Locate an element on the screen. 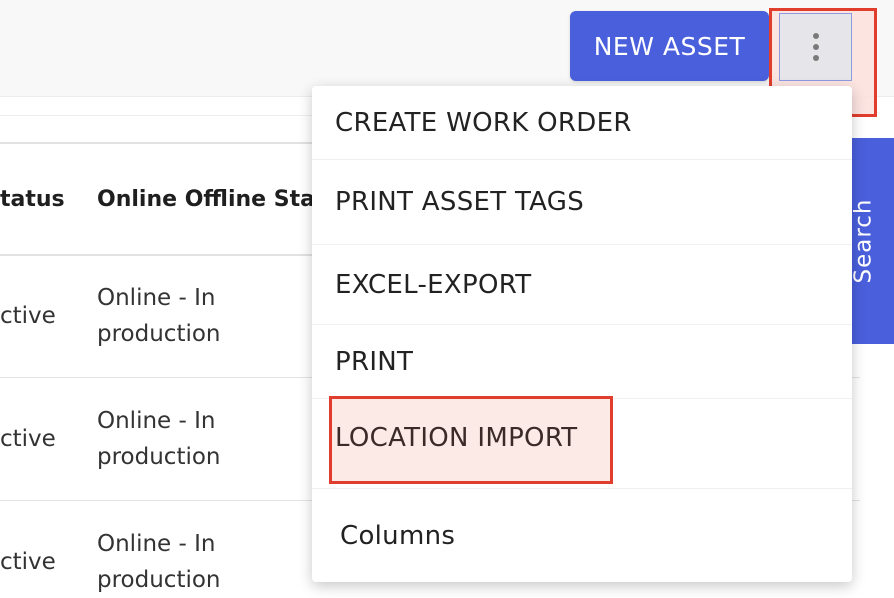 The width and height of the screenshot is (894, 598). vertical-dots-icon is located at coordinates (815, 36).